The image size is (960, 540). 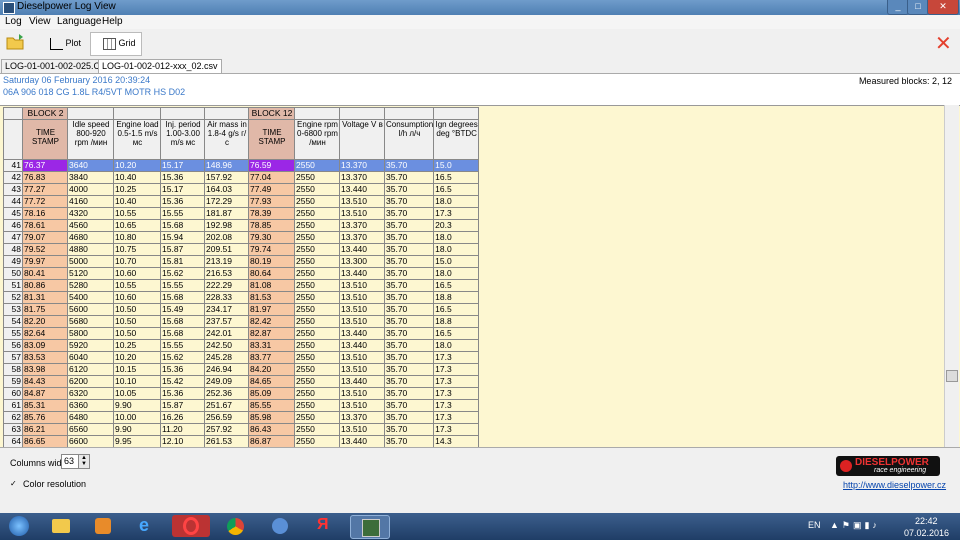 What do you see at coordinates (112, 21) in the screenshot?
I see `menu-help: Help` at bounding box center [112, 21].